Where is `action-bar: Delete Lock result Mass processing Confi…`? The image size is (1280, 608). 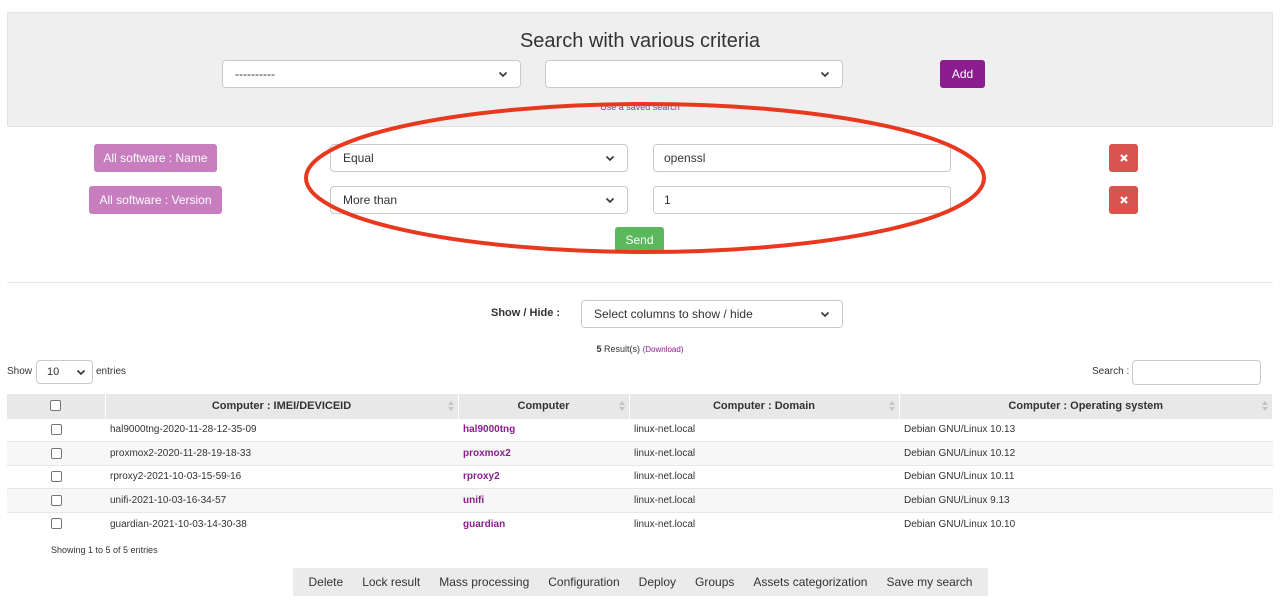 action-bar: Delete Lock result Mass processing Confi… is located at coordinates (640, 582).